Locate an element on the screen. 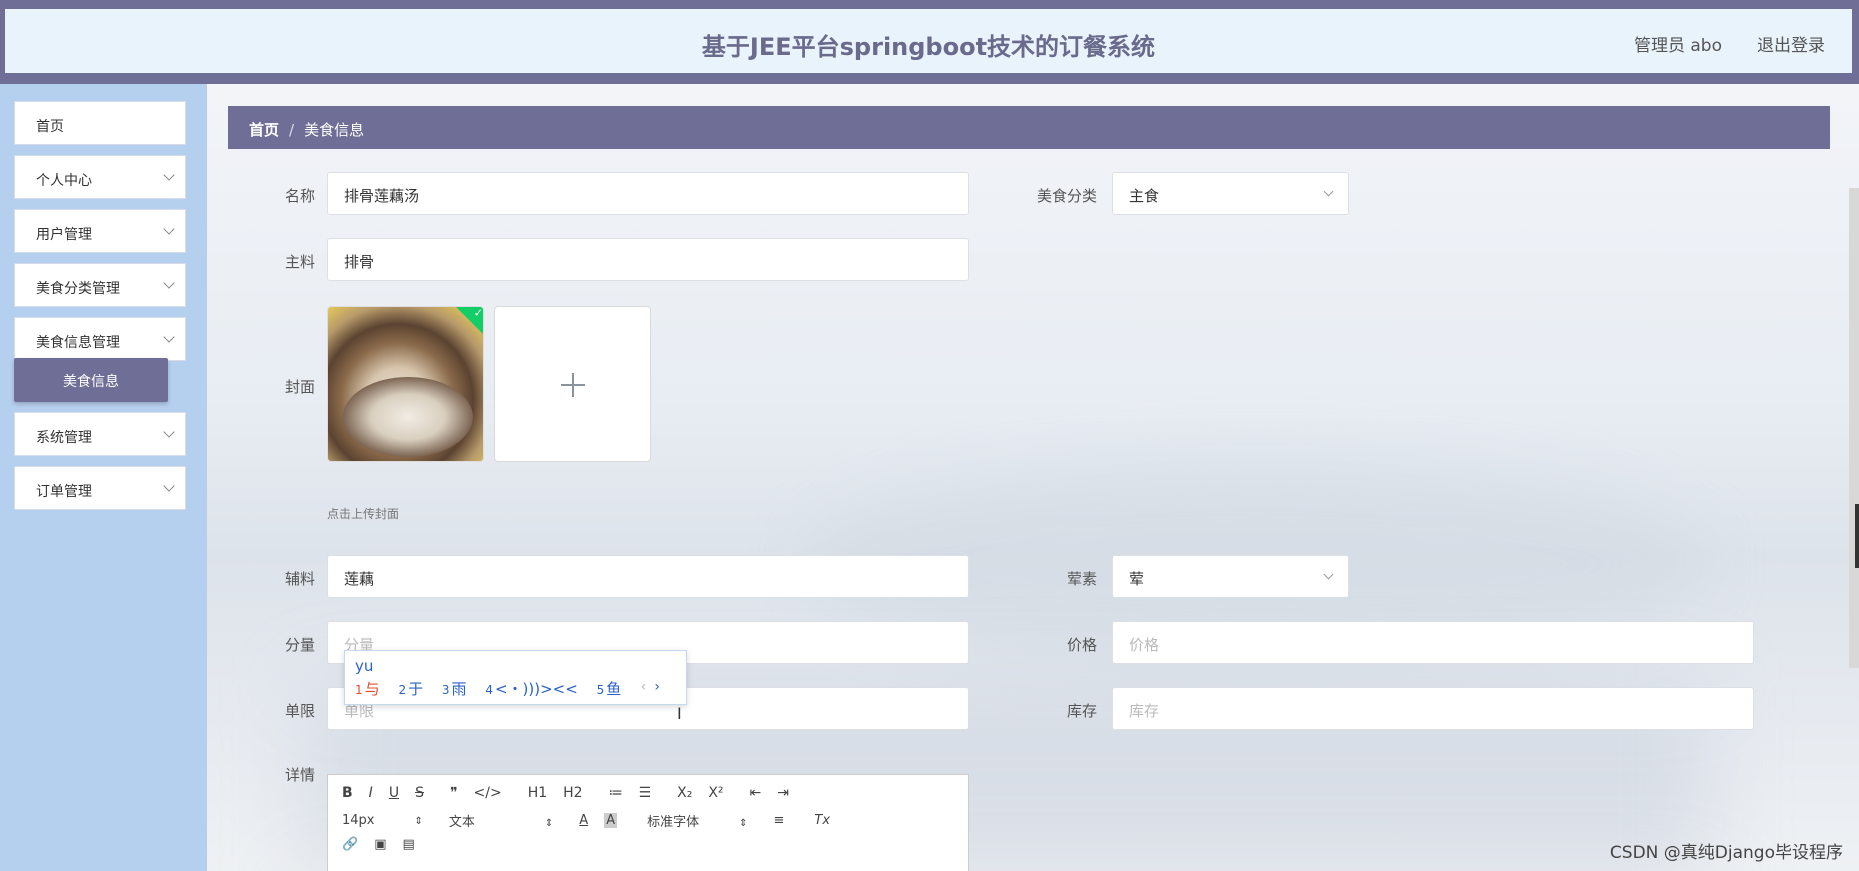 This screenshot has height=871, width=1859. name-input: 排骨莲藕汤 is located at coordinates (648, 193).